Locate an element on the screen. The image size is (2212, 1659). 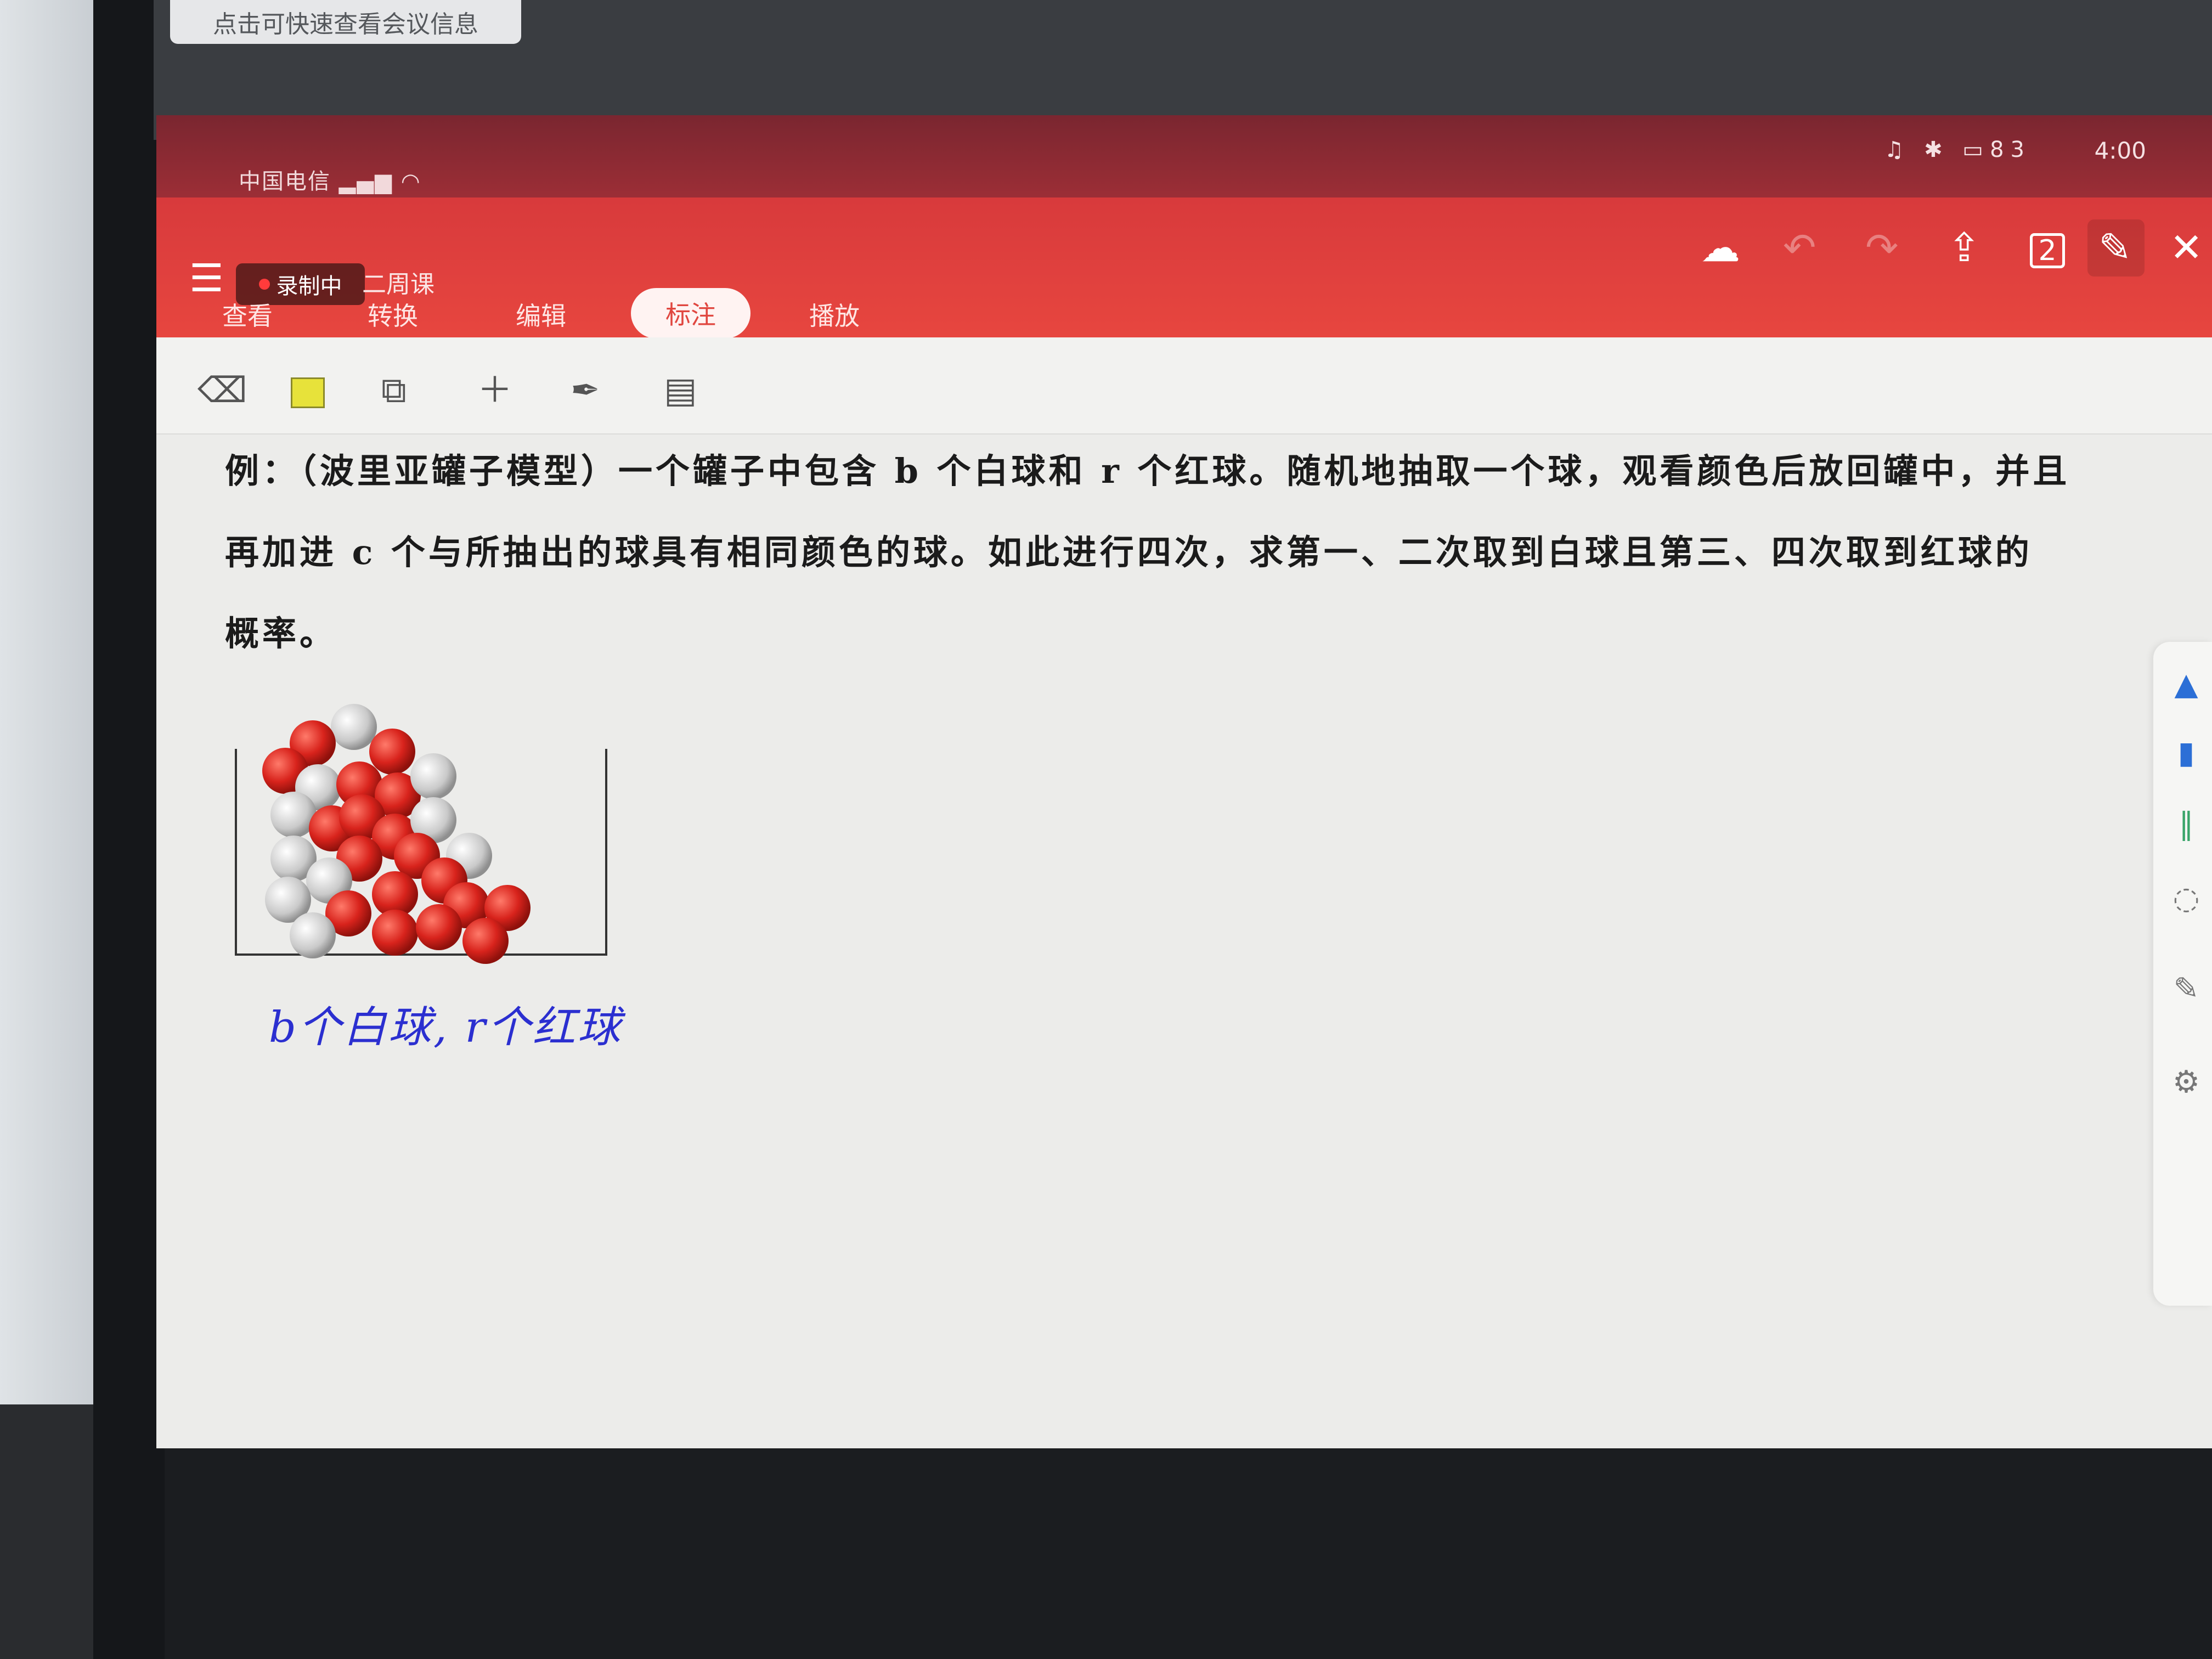
status-time: 4:00 is located at coordinates (2120, 150).